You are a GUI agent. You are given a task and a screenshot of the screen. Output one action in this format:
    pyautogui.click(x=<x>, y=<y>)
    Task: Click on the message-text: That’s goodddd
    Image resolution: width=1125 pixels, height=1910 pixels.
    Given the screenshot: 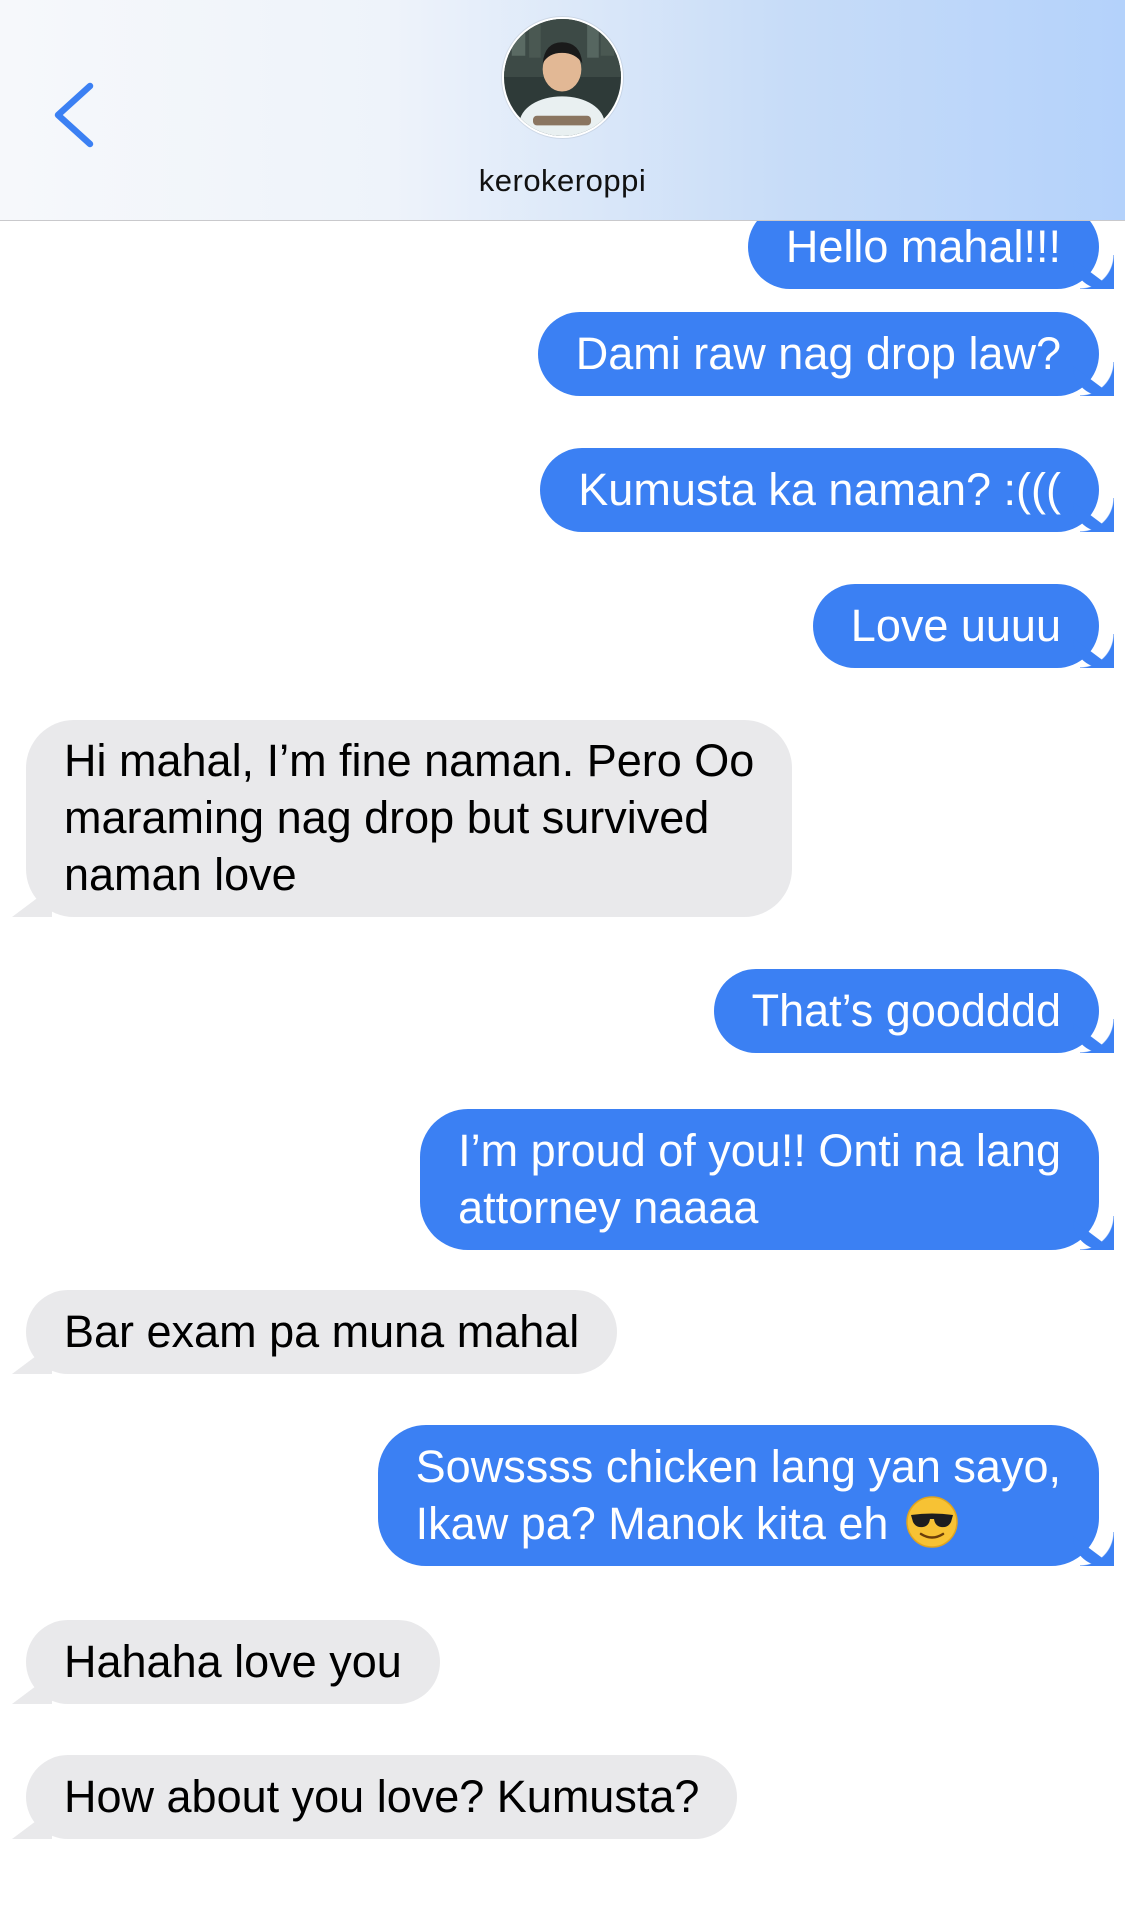 What is the action you would take?
    pyautogui.click(x=906, y=1010)
    